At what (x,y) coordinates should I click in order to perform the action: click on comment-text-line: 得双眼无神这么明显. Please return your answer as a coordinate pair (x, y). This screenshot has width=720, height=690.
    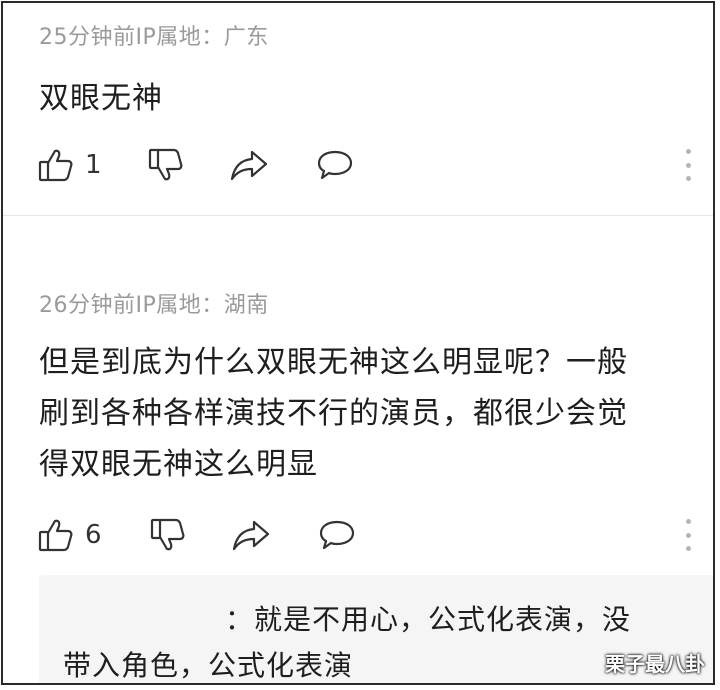
    Looking at the image, I should click on (178, 464).